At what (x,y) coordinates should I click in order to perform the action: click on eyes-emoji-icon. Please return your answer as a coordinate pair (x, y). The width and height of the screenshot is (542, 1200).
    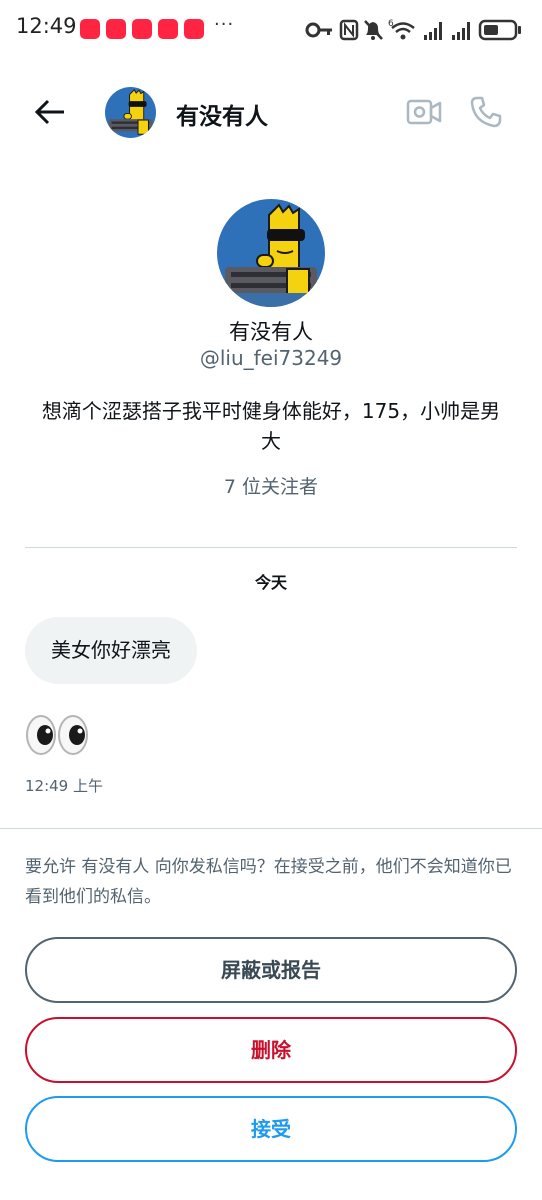
    Looking at the image, I should click on (57, 735).